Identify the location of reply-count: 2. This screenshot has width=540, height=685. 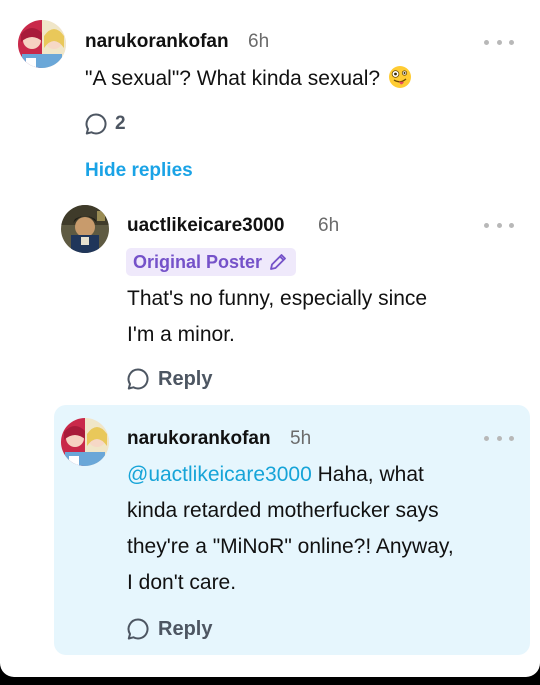
(120, 123).